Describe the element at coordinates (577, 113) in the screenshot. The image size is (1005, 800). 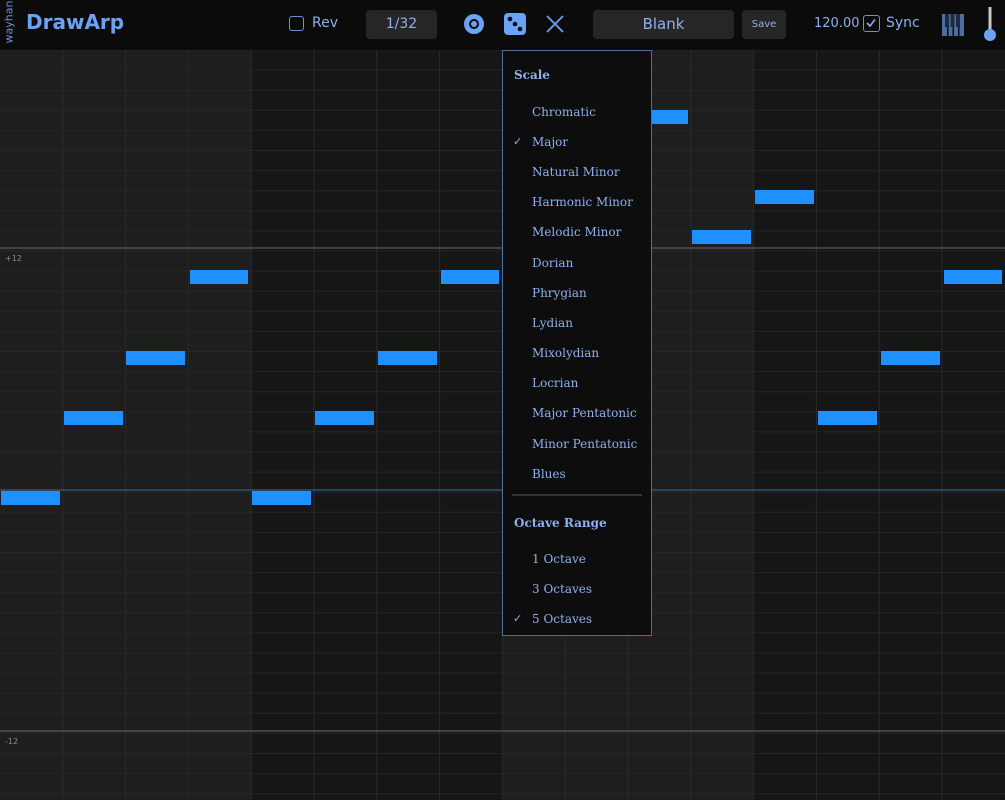
I see `scale-item: Chromatic` at that location.